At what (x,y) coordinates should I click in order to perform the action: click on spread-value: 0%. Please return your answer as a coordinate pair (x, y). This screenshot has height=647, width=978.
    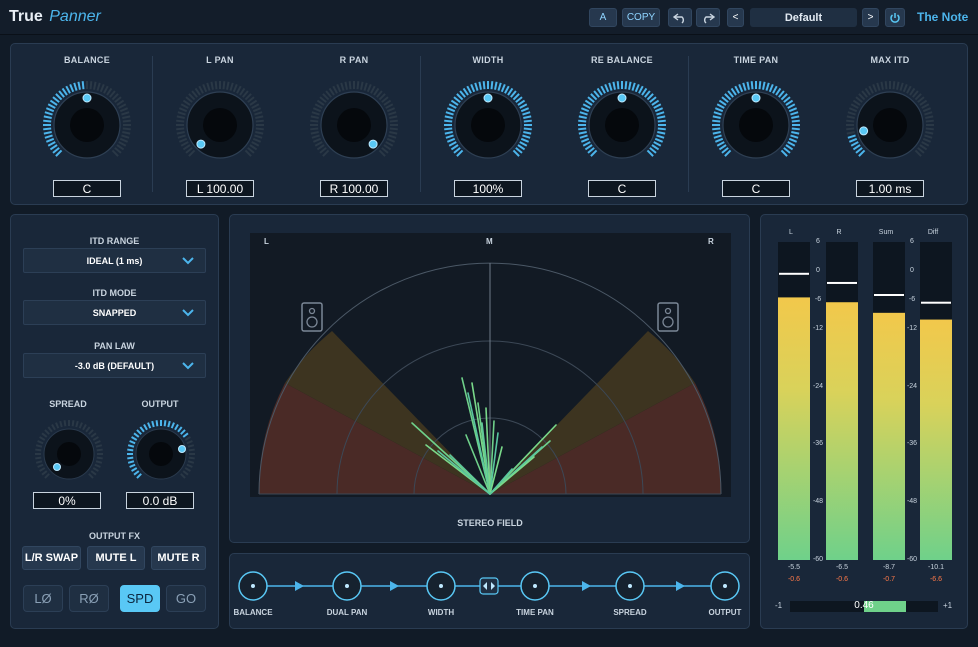
    Looking at the image, I should click on (67, 500).